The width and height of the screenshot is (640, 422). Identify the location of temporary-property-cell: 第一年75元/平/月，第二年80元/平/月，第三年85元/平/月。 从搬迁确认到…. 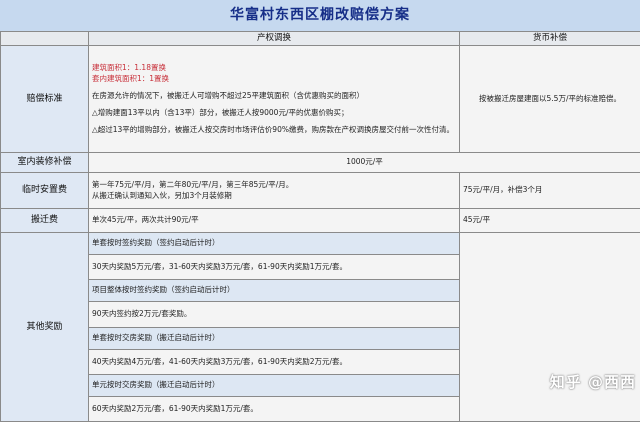
(274, 191).